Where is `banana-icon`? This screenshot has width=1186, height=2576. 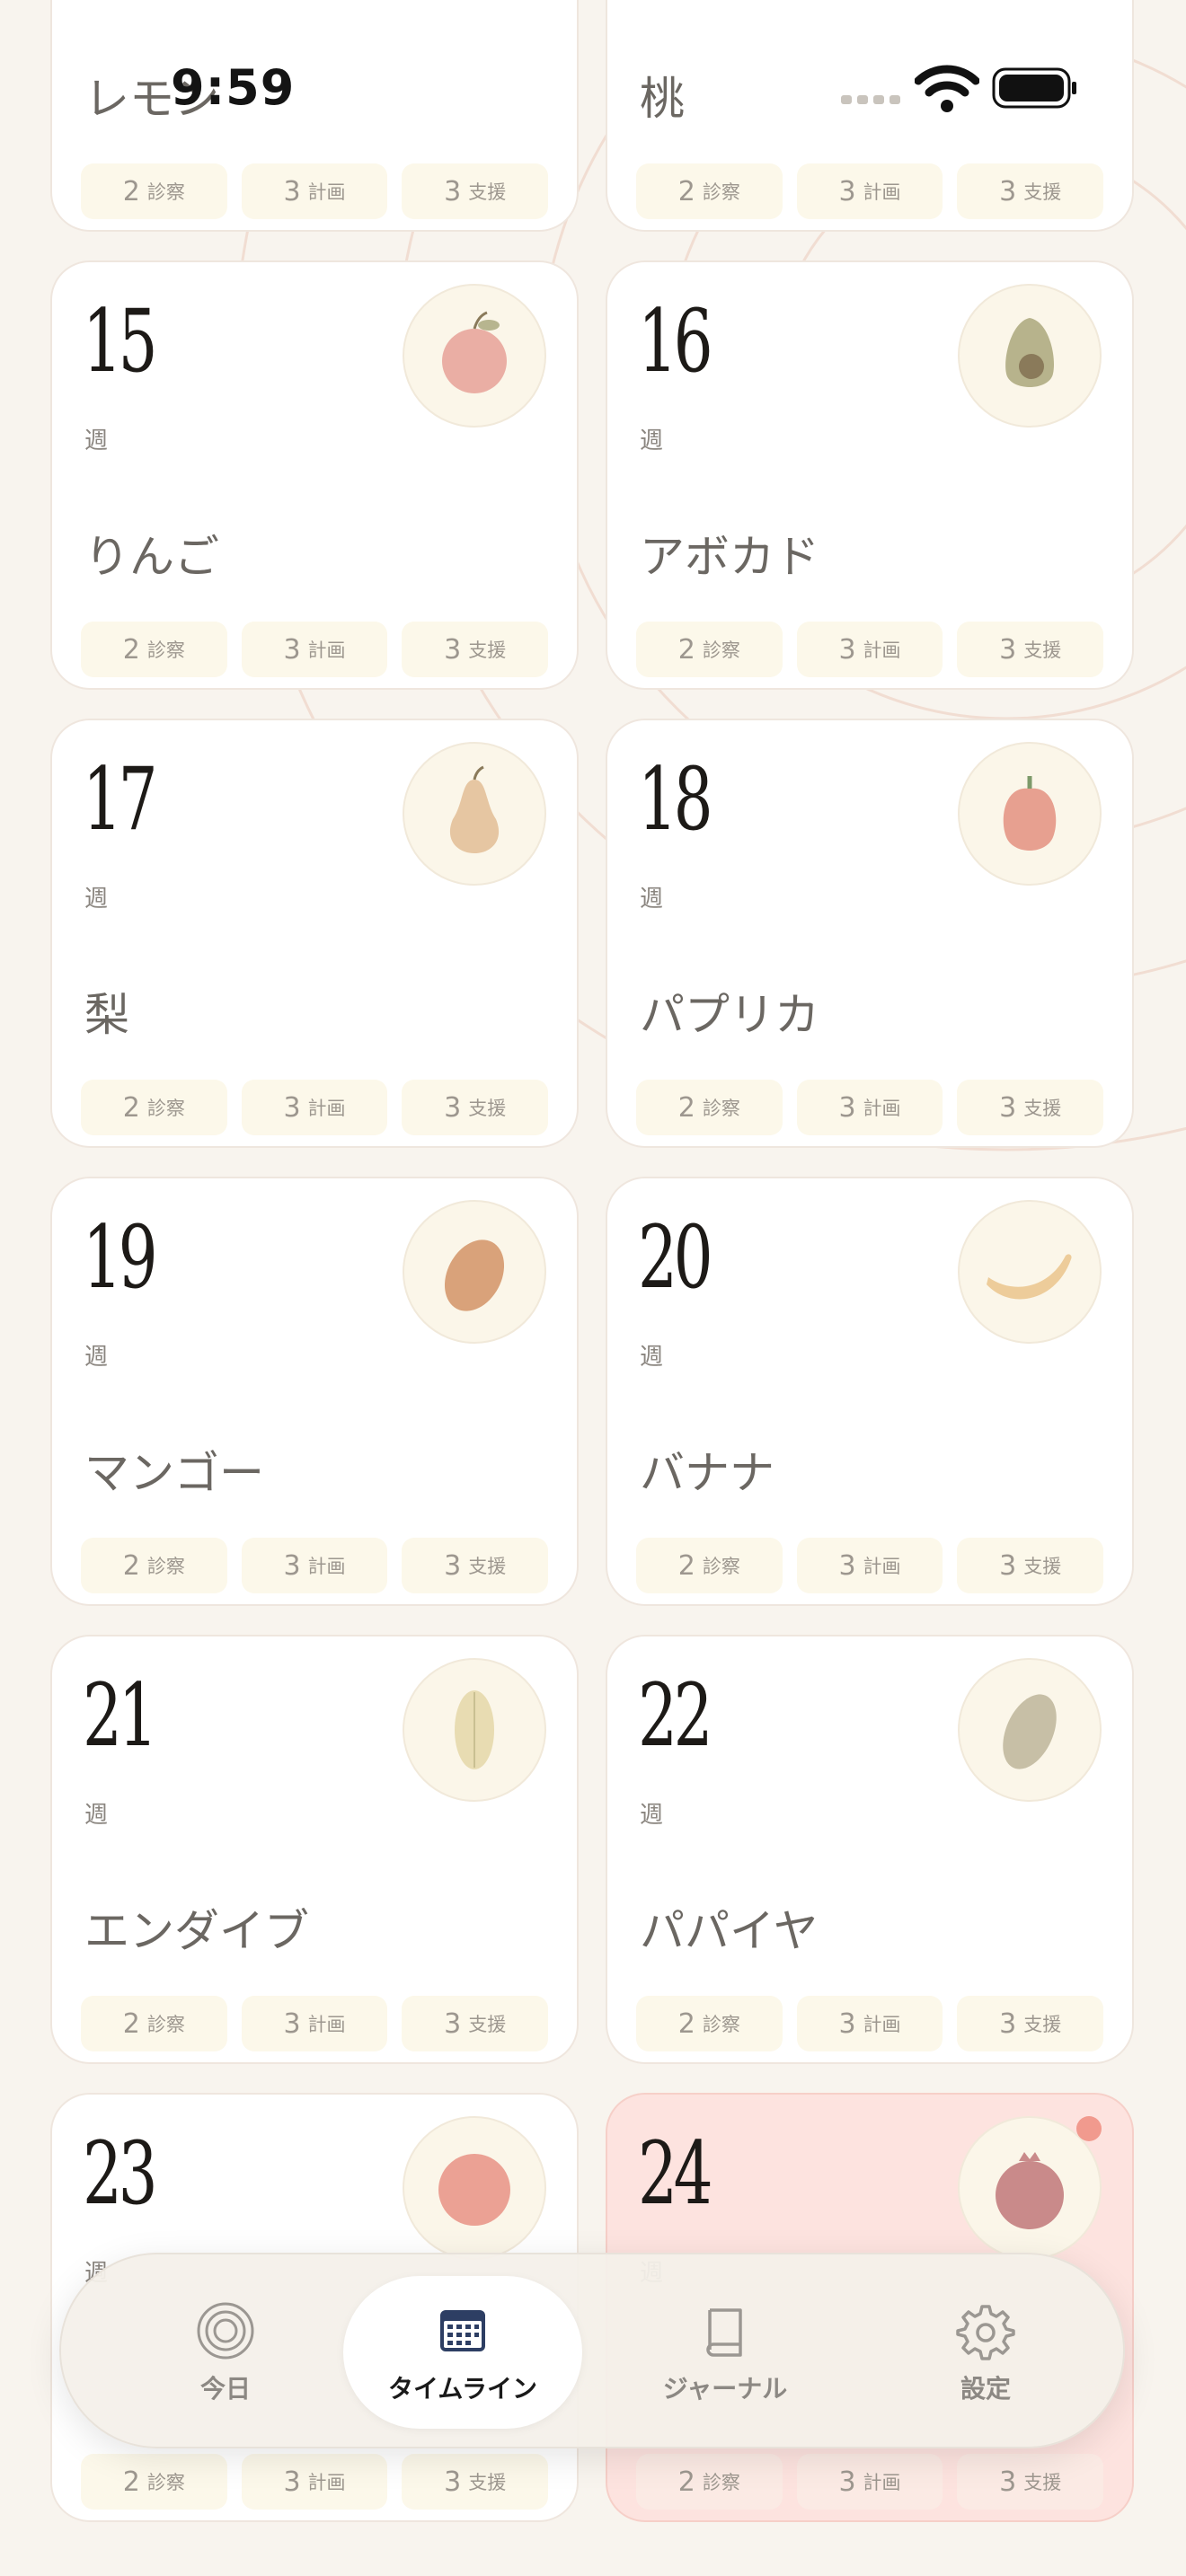
banana-icon is located at coordinates (1030, 1272).